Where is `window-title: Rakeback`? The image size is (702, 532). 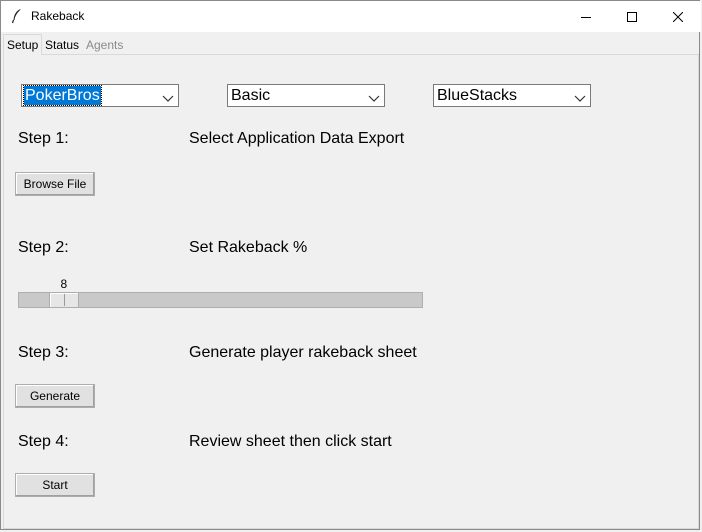
window-title: Rakeback is located at coordinates (58, 16).